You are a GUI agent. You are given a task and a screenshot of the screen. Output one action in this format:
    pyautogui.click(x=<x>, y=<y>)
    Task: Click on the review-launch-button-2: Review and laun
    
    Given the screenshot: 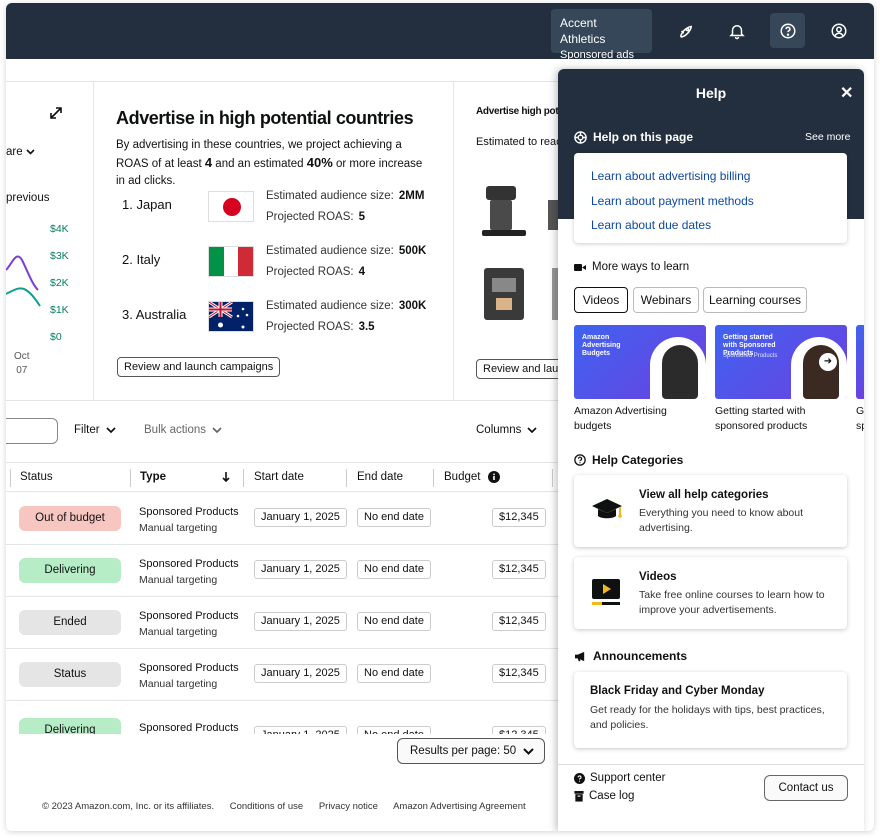 What is the action you would take?
    pyautogui.click(x=517, y=369)
    